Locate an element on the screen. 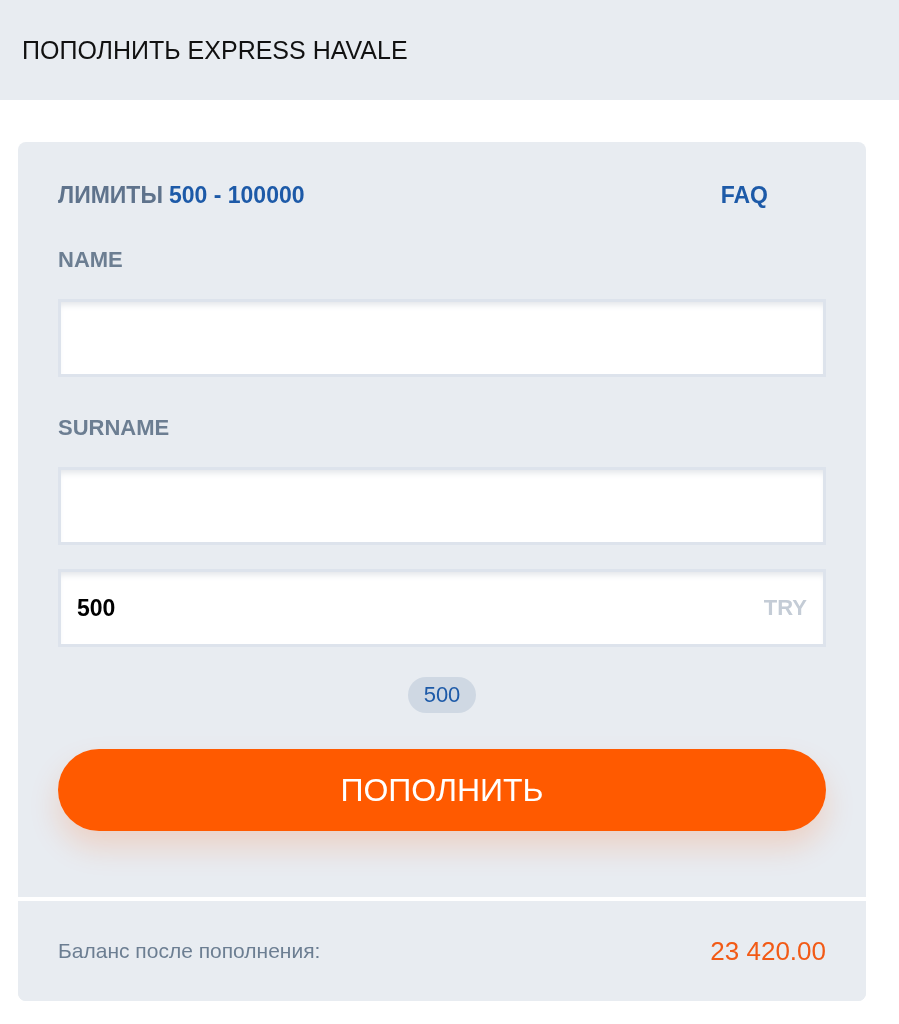  faq-link: FAQ is located at coordinates (744, 195).